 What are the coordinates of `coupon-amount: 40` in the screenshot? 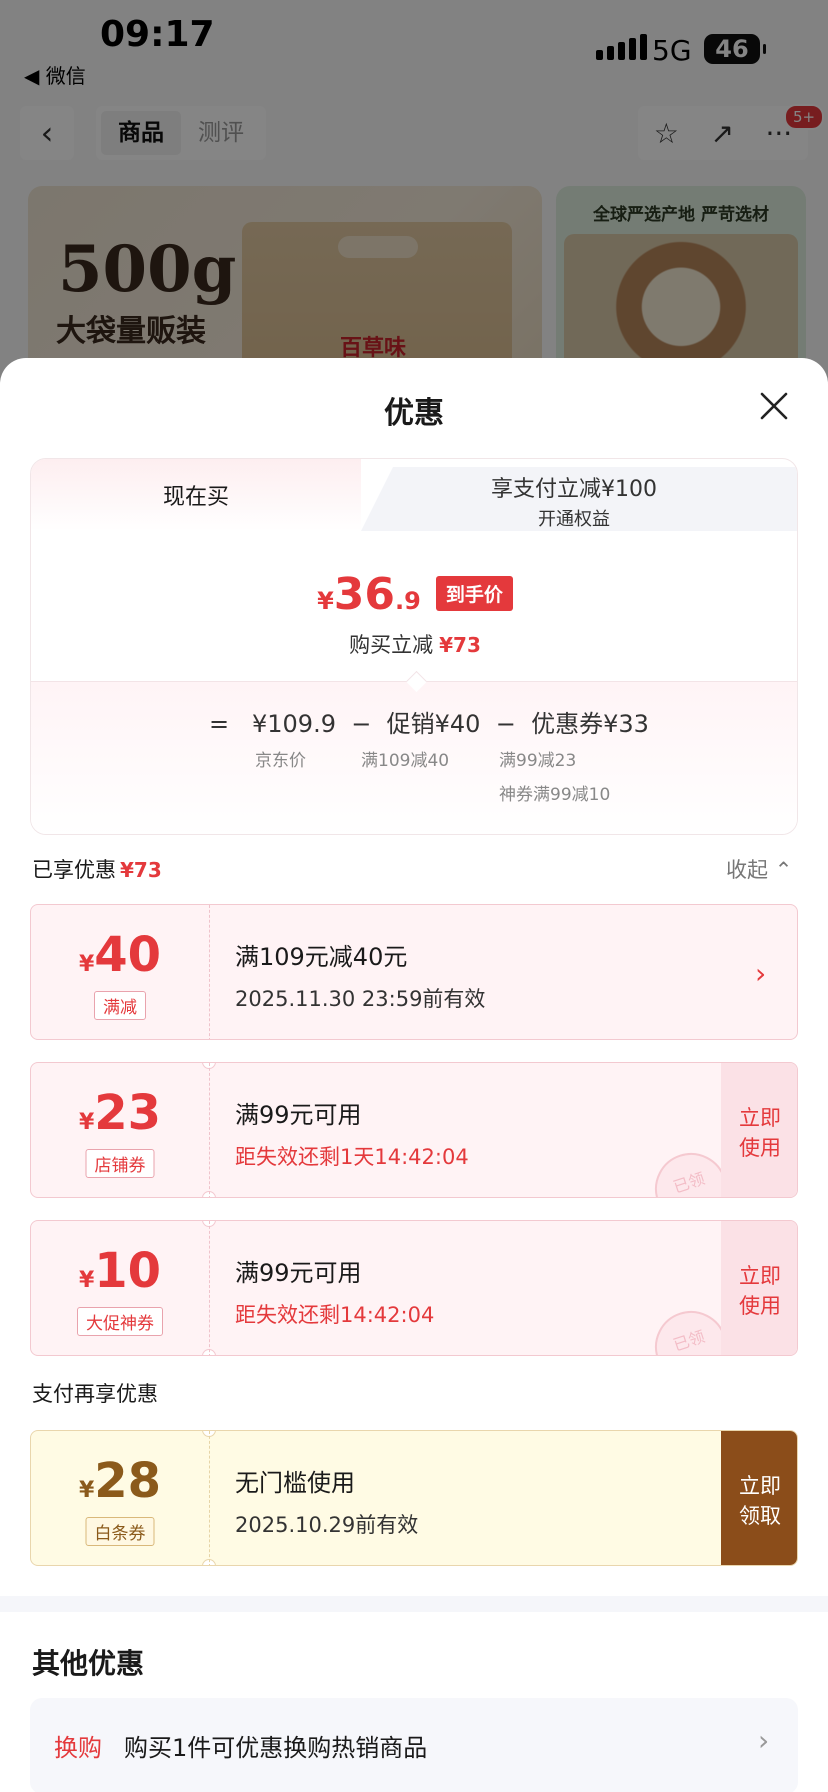 It's located at (128, 955).